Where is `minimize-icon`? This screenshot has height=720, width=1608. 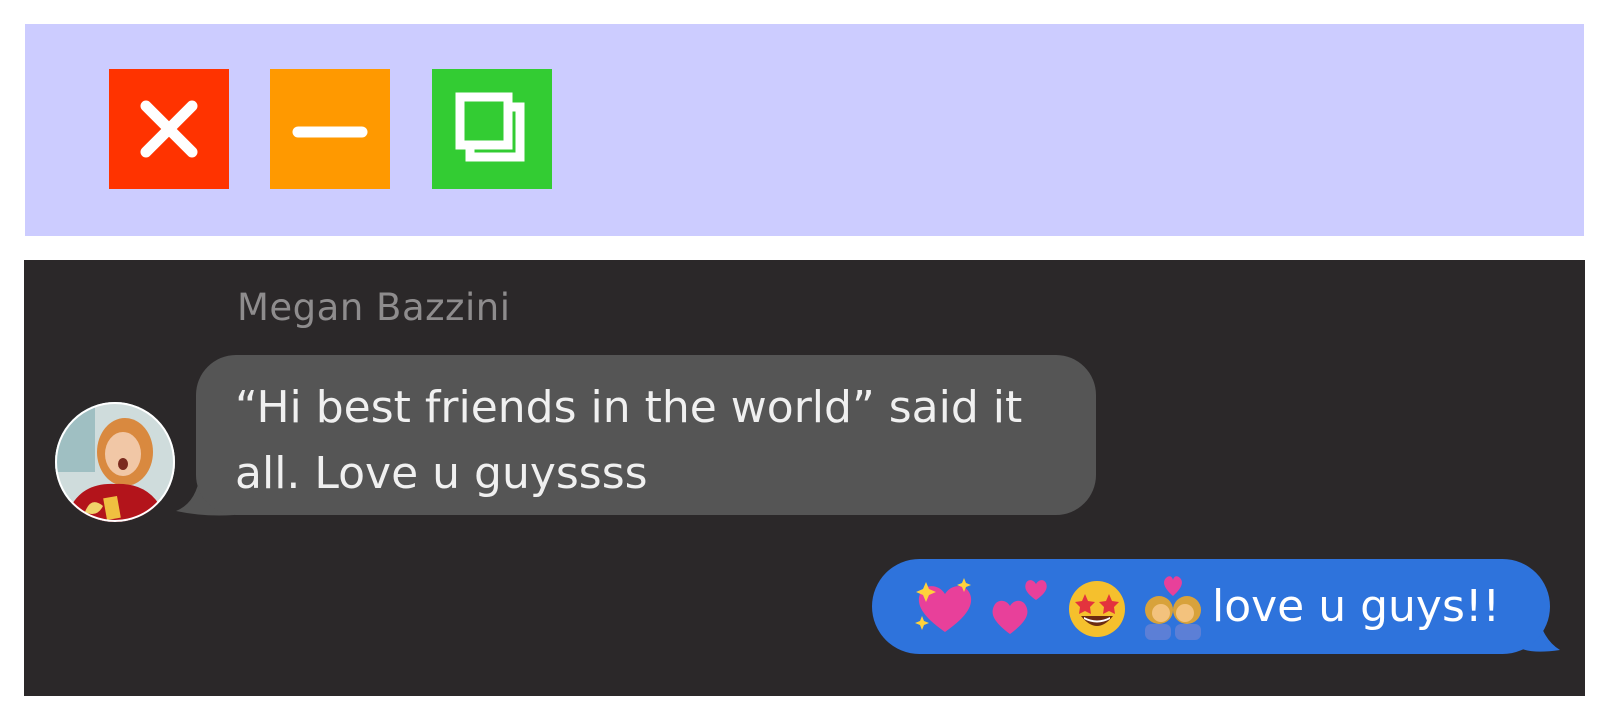
minimize-icon is located at coordinates (330, 129).